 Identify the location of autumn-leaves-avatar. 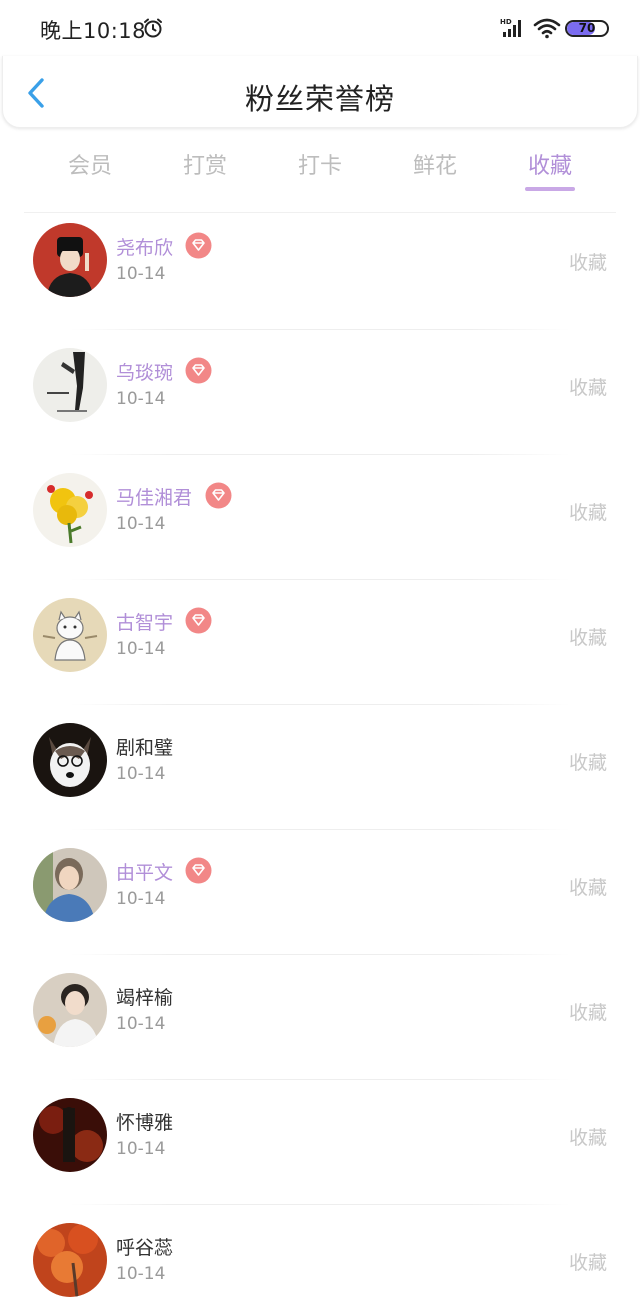
(70, 1260).